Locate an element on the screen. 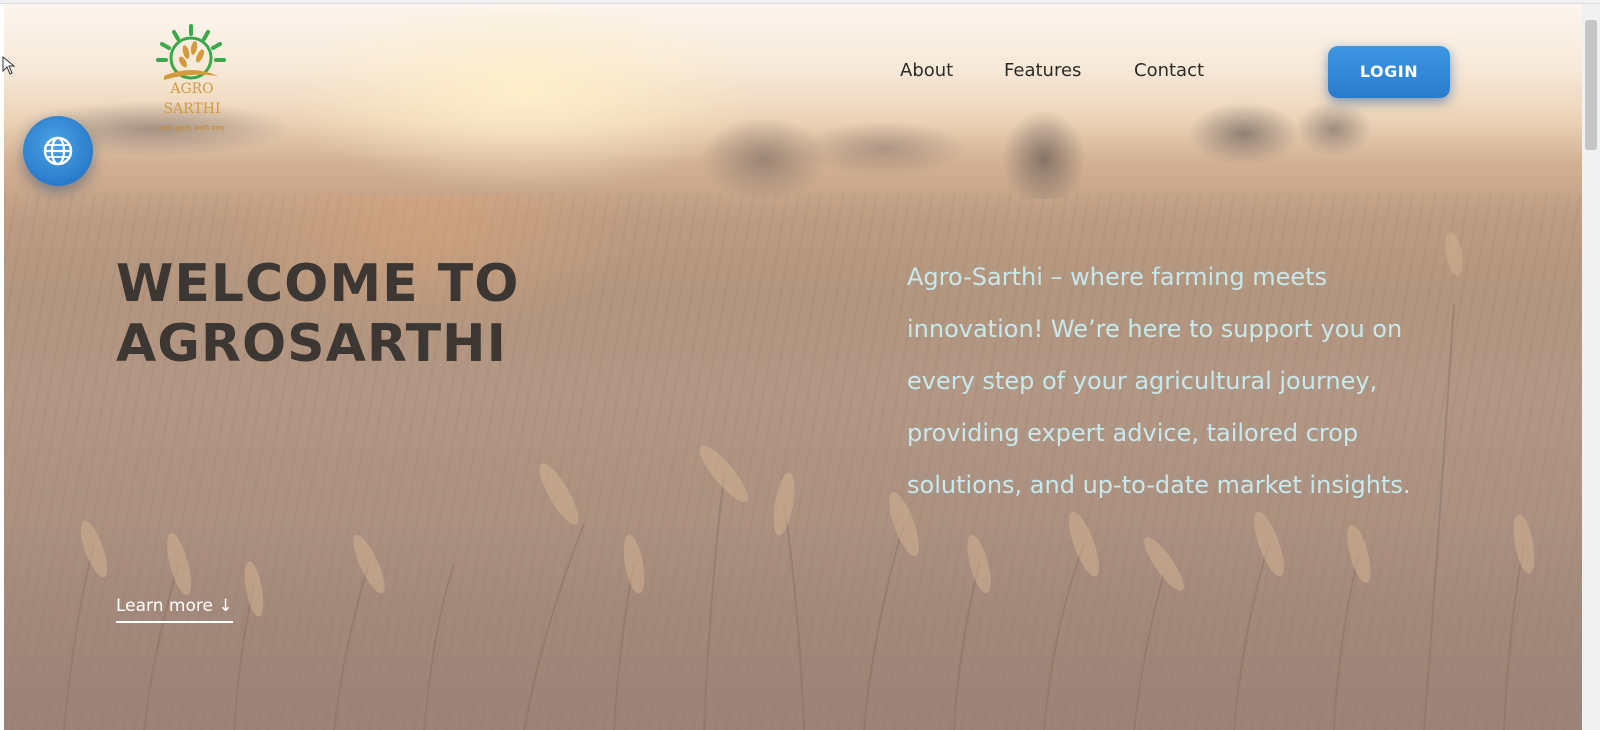 The image size is (1600, 730). logo-name-line2: SARTHI is located at coordinates (192, 109).